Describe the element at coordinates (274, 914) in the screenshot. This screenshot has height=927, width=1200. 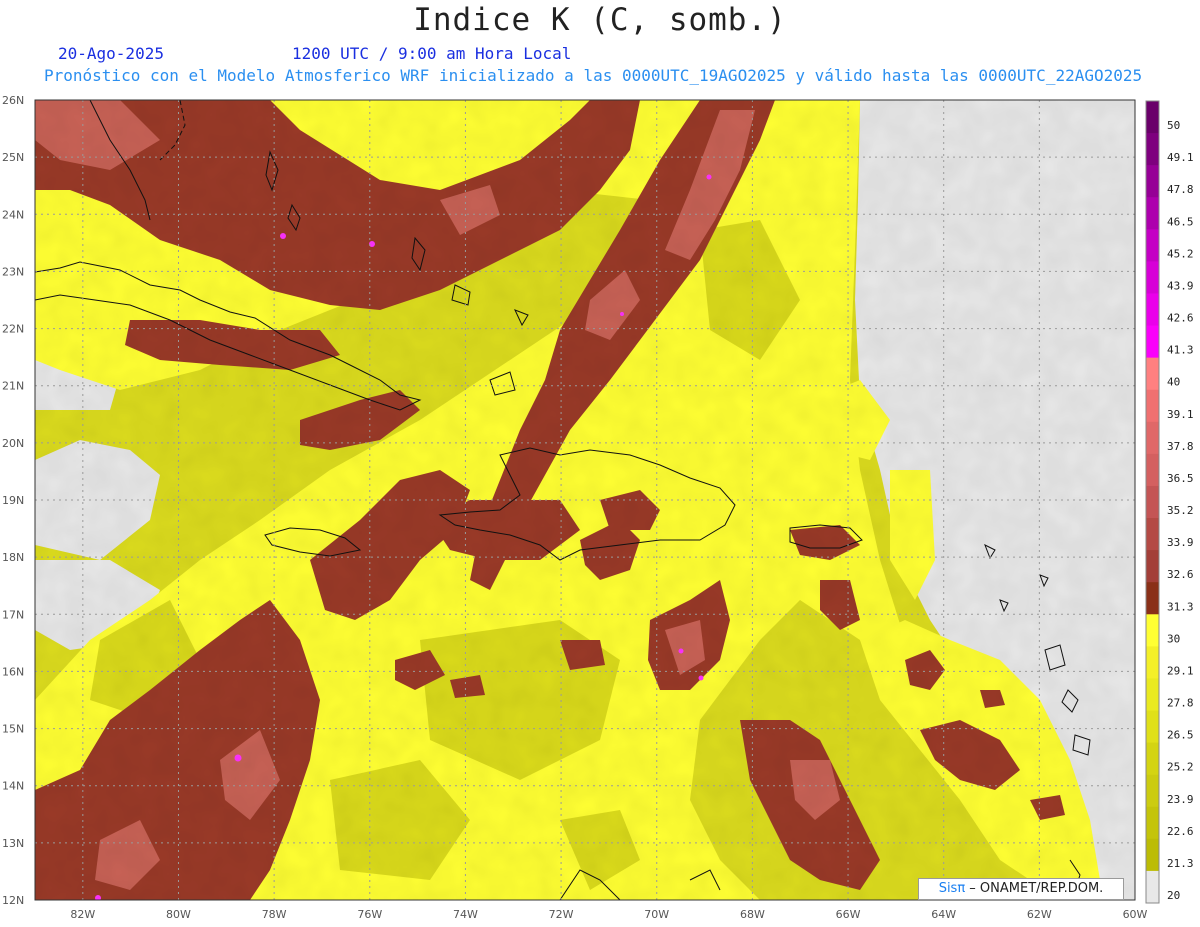
I see `lon-label: 78W` at that location.